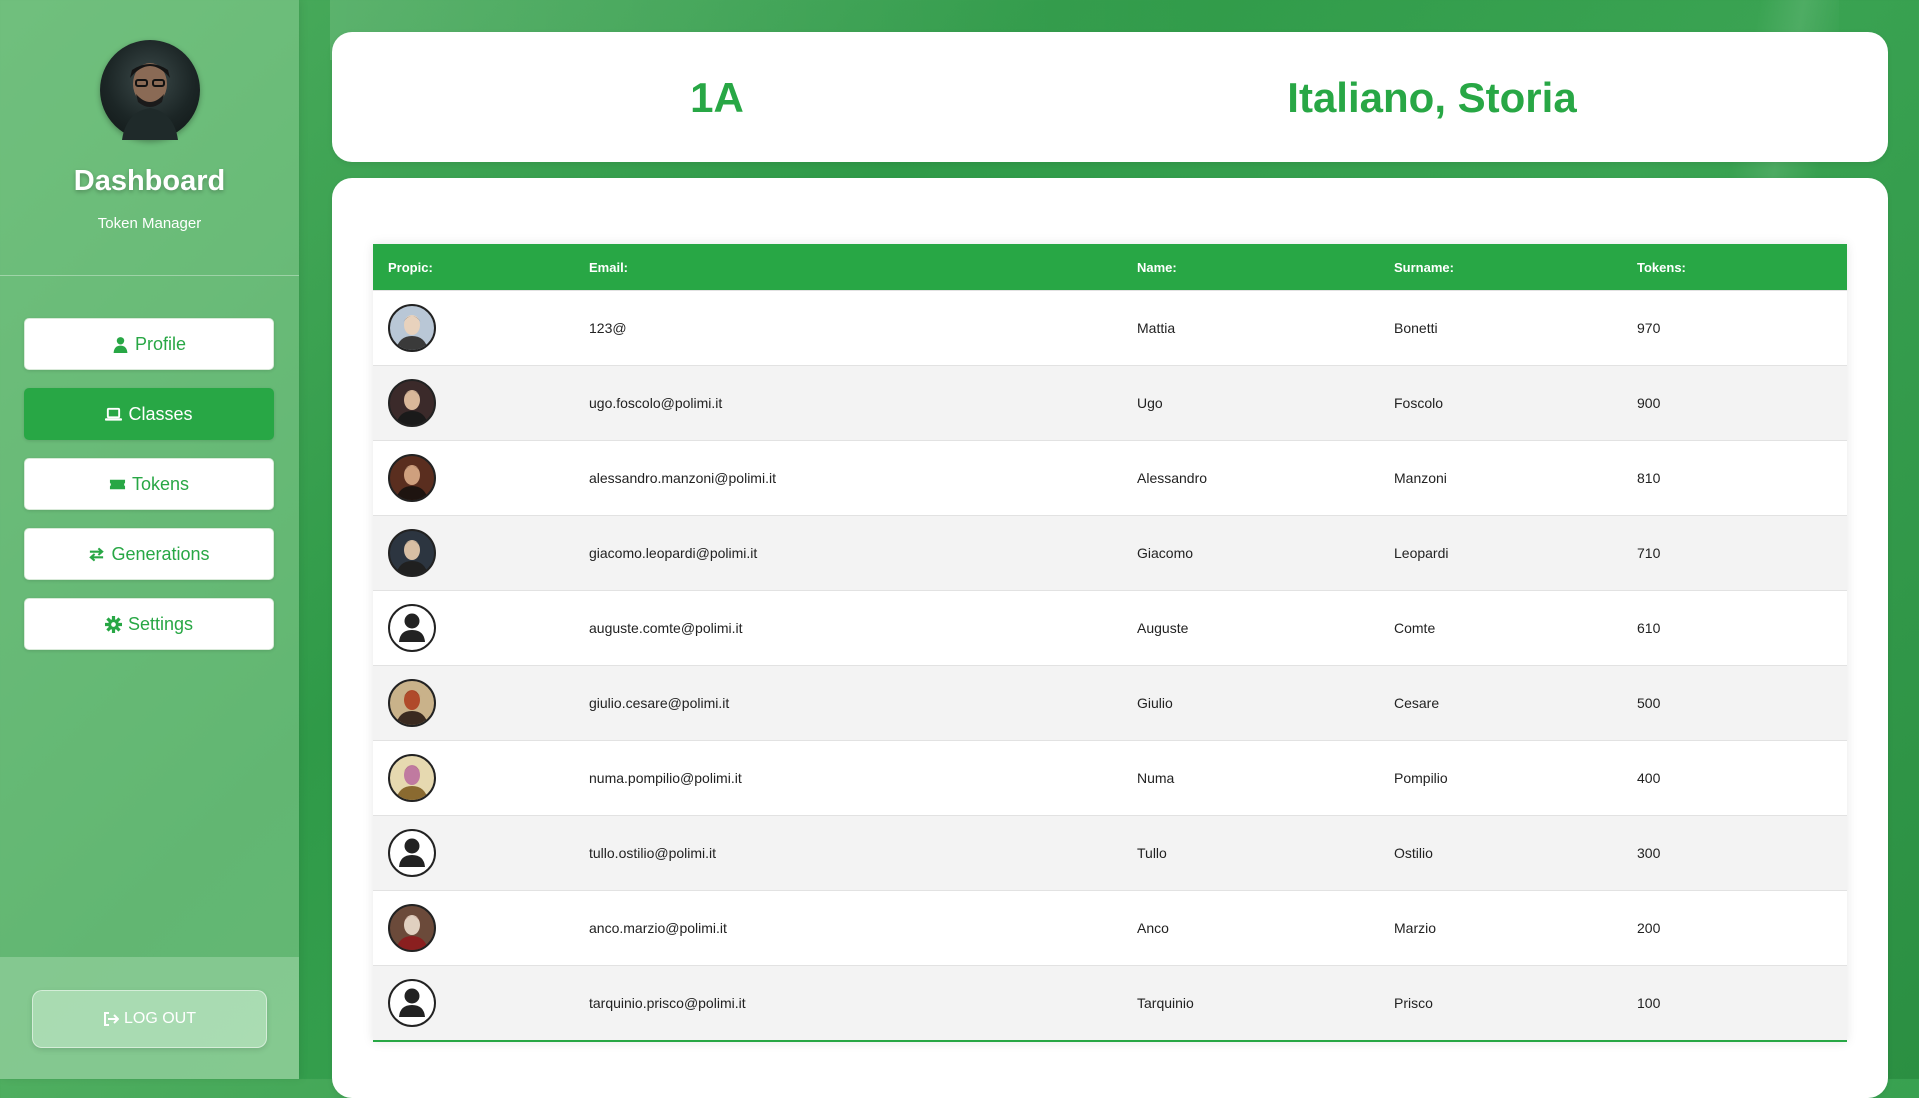  What do you see at coordinates (1734, 553) in the screenshot?
I see `tokens-cell: 710` at bounding box center [1734, 553].